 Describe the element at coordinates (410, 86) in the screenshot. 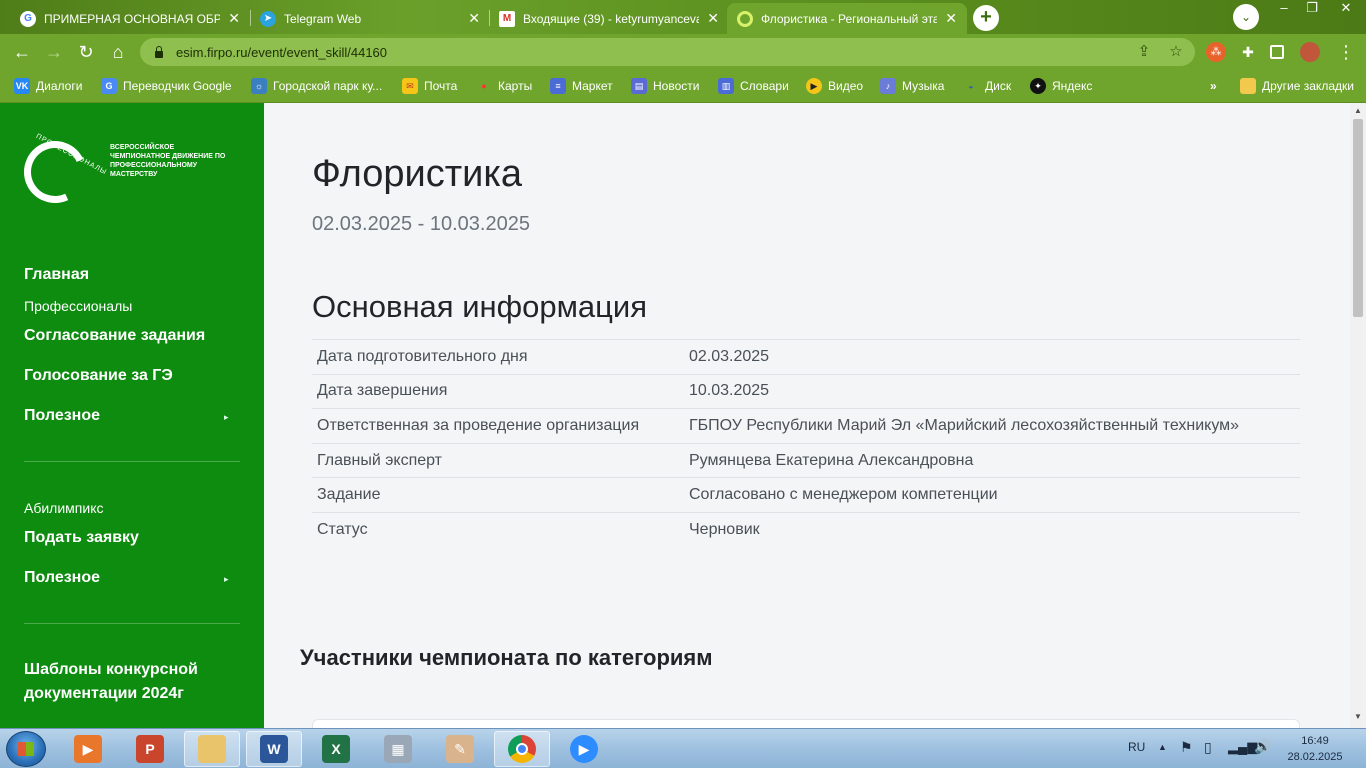

I see `mail-icon: ✉` at that location.